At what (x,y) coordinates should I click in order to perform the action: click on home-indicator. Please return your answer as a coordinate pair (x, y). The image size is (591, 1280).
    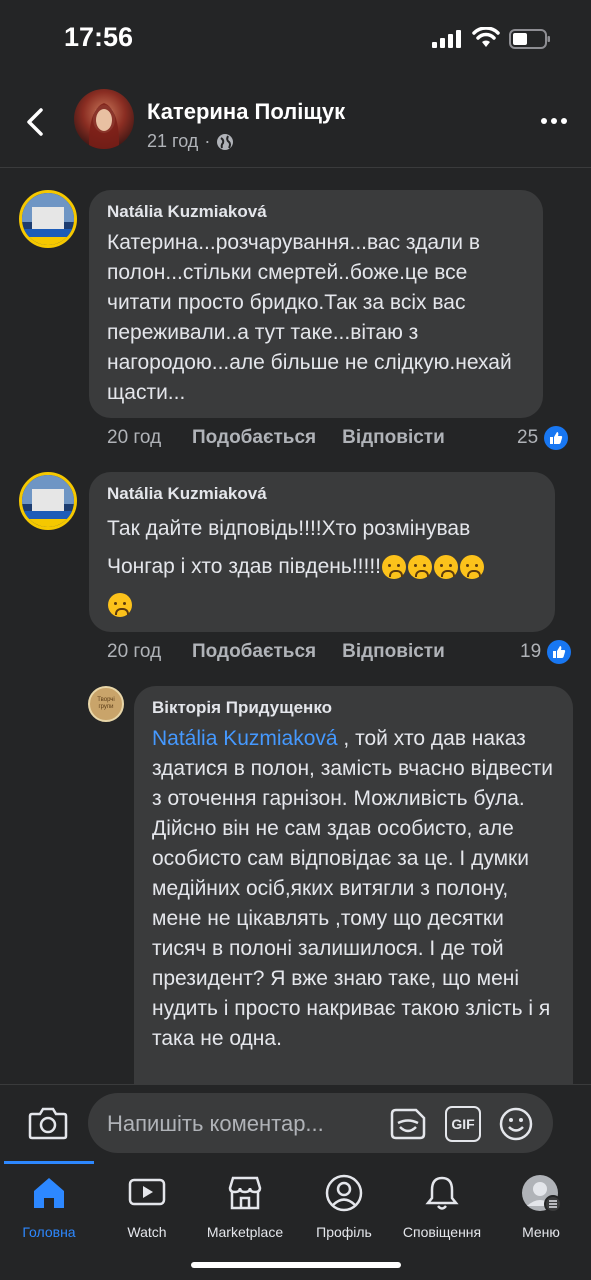
    Looking at the image, I should click on (296, 1265).